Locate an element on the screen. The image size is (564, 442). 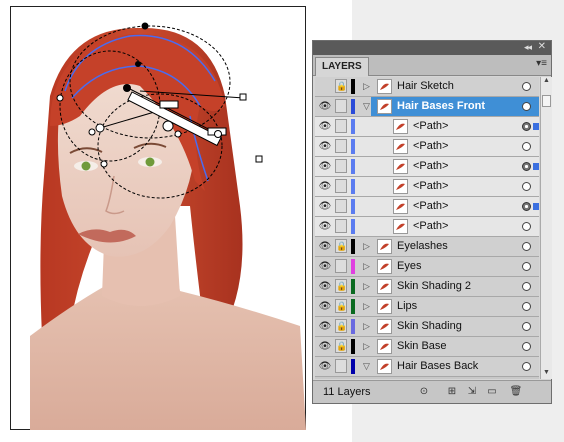
layer-name-cell: ▽ Hair Bases Front is located at coordinates (451, 106).